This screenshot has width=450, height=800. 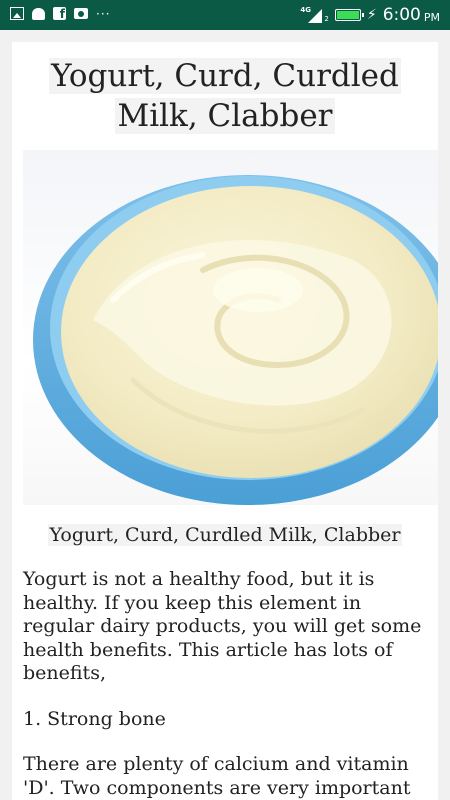 What do you see at coordinates (103, 13) in the screenshot?
I see `more-notifications-icon: ···` at bounding box center [103, 13].